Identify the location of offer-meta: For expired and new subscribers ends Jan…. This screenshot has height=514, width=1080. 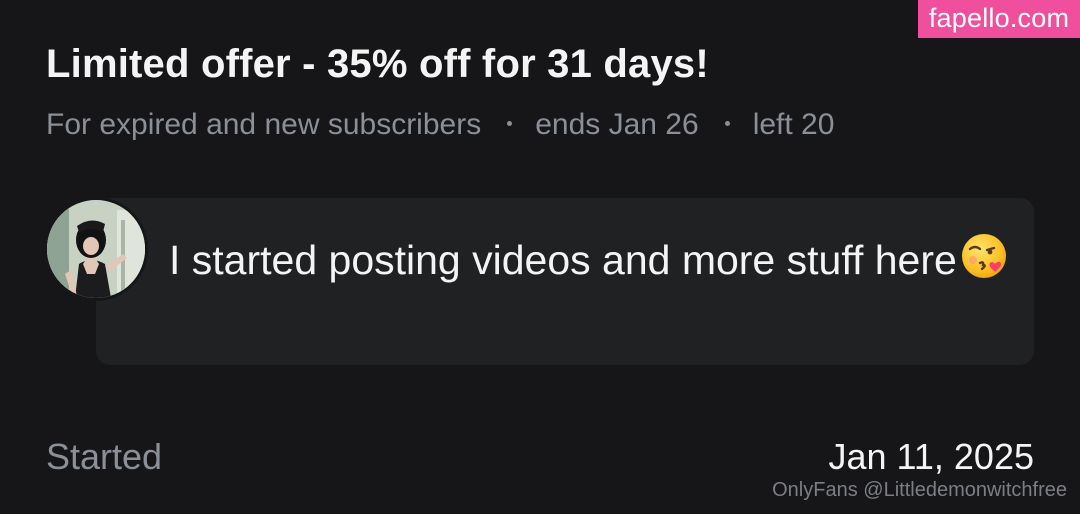
(440, 125).